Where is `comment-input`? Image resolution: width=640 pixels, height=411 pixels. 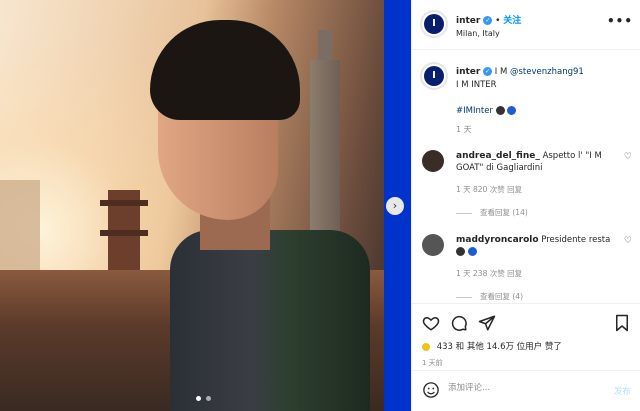
comment-input is located at coordinates (523, 388).